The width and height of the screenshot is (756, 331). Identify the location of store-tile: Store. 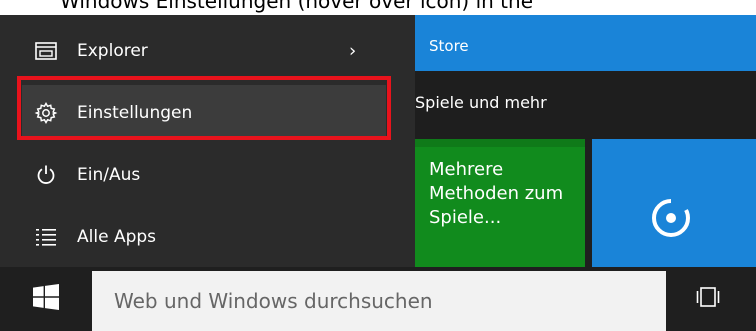
(585, 43).